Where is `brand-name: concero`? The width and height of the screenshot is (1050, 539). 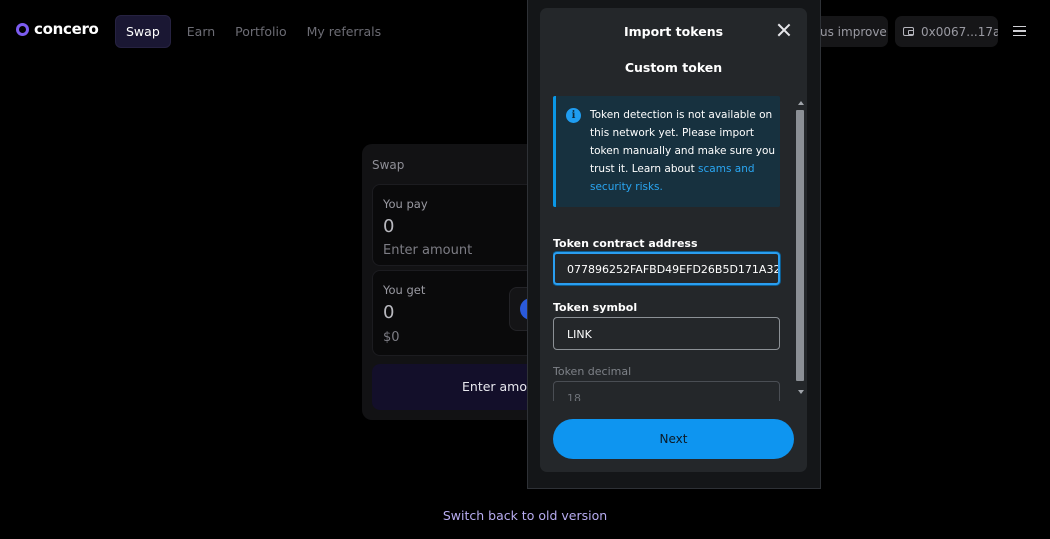
brand-name: concero is located at coordinates (66, 29).